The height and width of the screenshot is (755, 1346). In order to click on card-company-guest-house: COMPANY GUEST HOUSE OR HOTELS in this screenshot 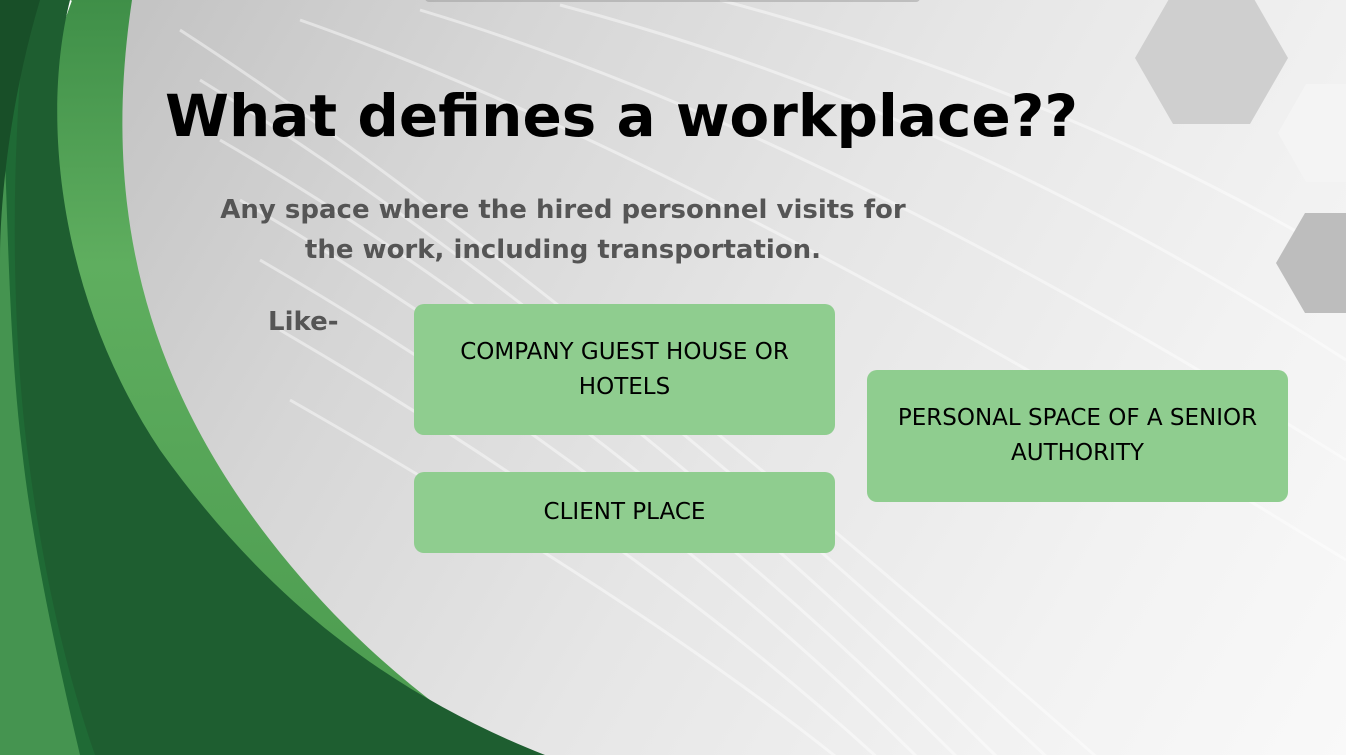, I will do `click(624, 369)`.